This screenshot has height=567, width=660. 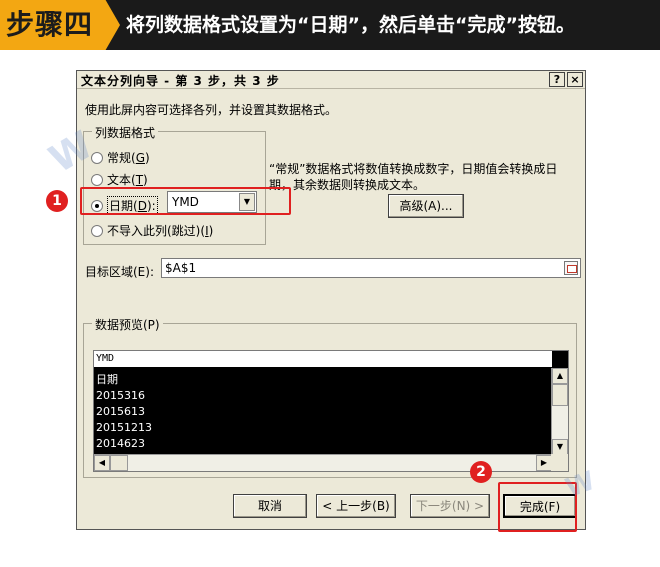 I want to click on scroll-left-icon: ◀, so click(x=102, y=463).